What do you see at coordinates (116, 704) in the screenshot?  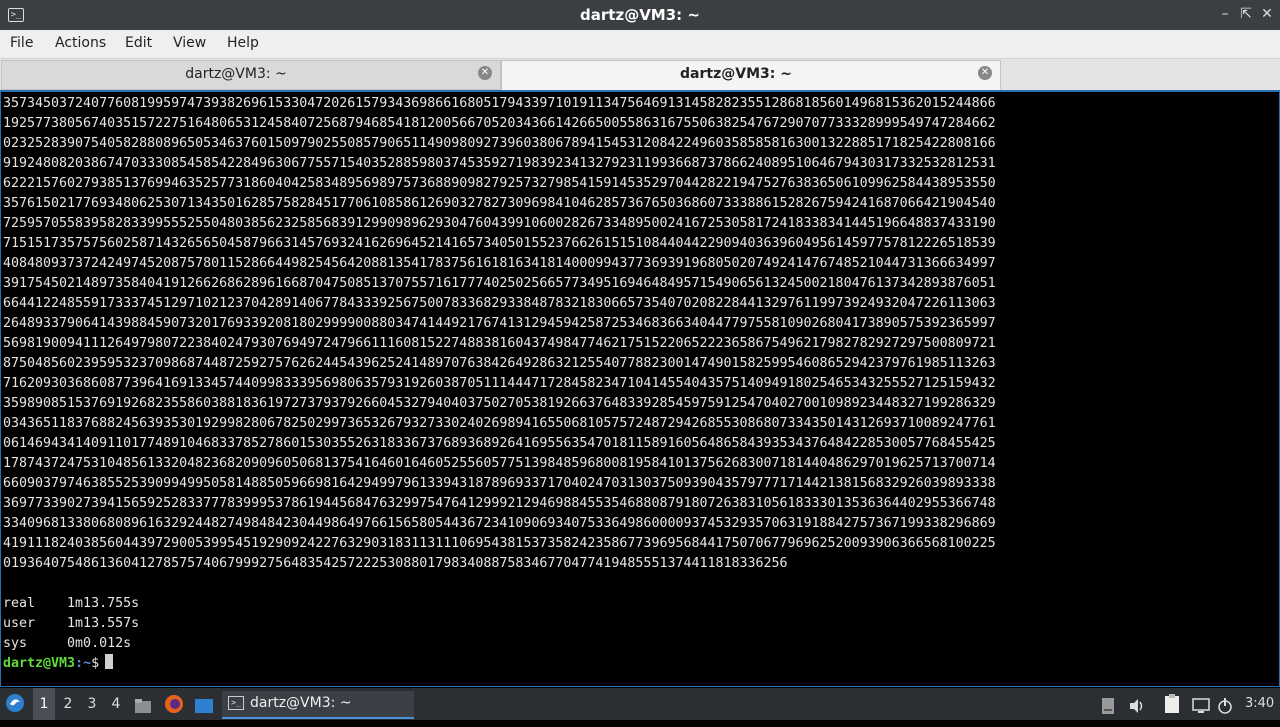 I see `workspace-4: 4` at bounding box center [116, 704].